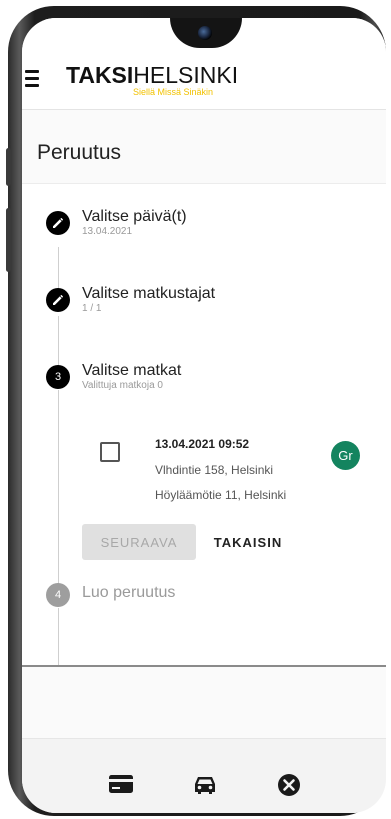 The height and width of the screenshot is (819, 391). Describe the element at coordinates (132, 370) in the screenshot. I see `step-3-title: Valitse matkat` at that location.